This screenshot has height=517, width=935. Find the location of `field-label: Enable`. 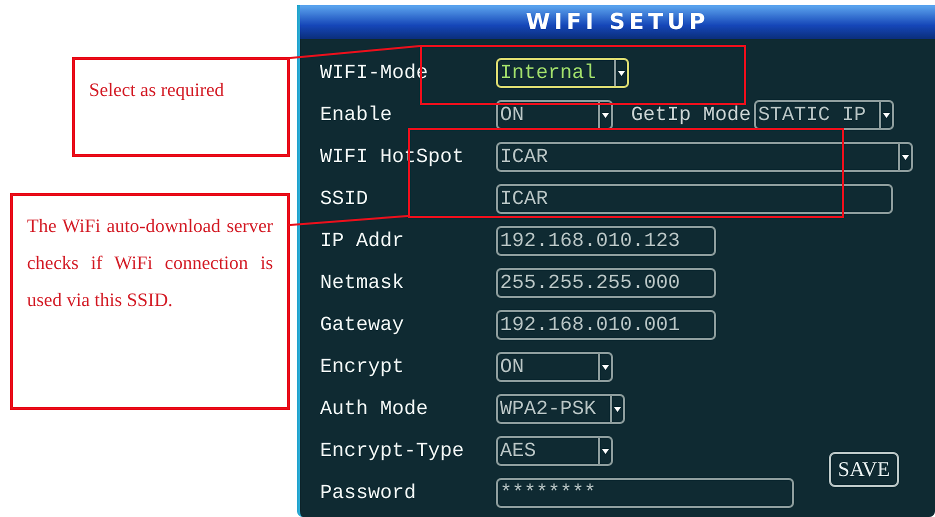

field-label: Enable is located at coordinates (357, 115).